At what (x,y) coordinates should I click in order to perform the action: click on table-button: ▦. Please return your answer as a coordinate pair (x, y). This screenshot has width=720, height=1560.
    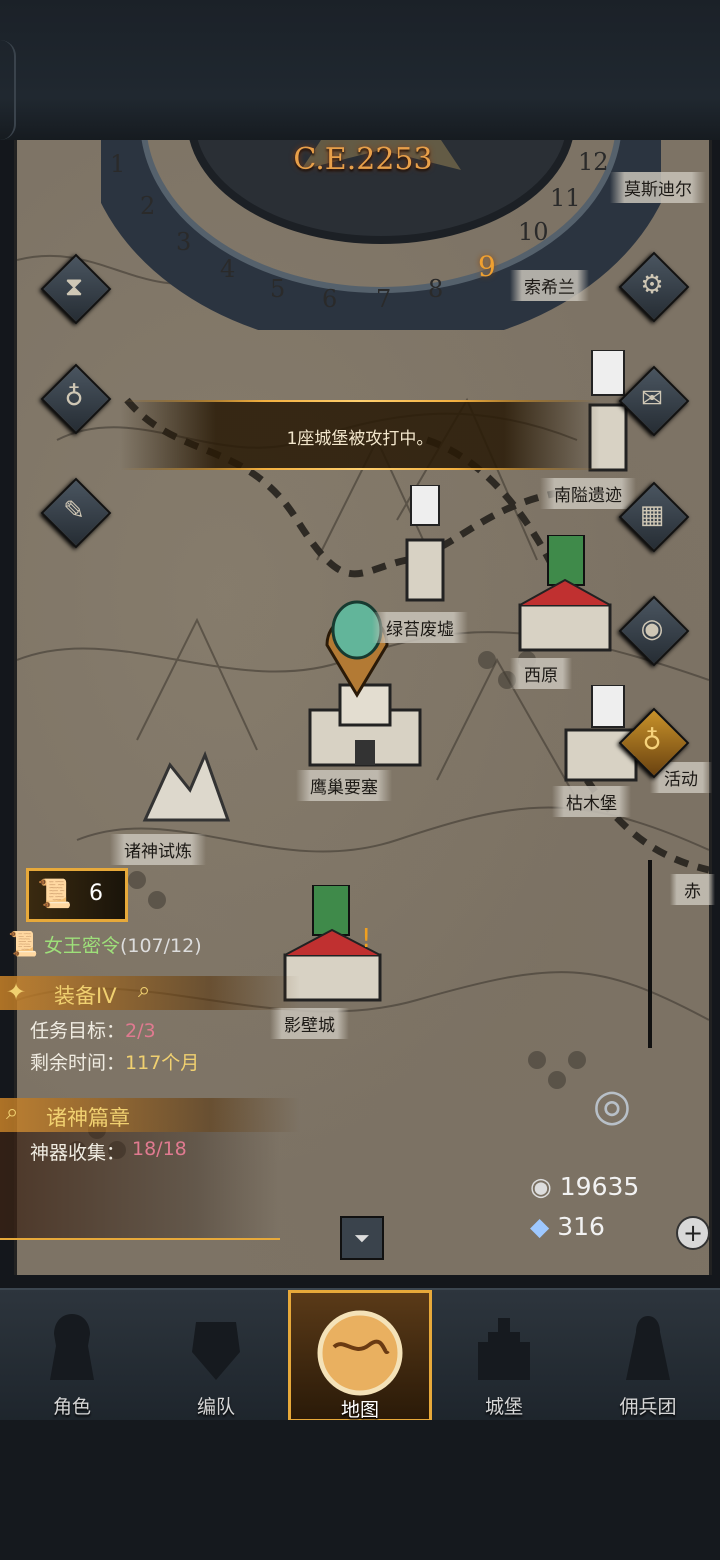
    Looking at the image, I should click on (654, 517).